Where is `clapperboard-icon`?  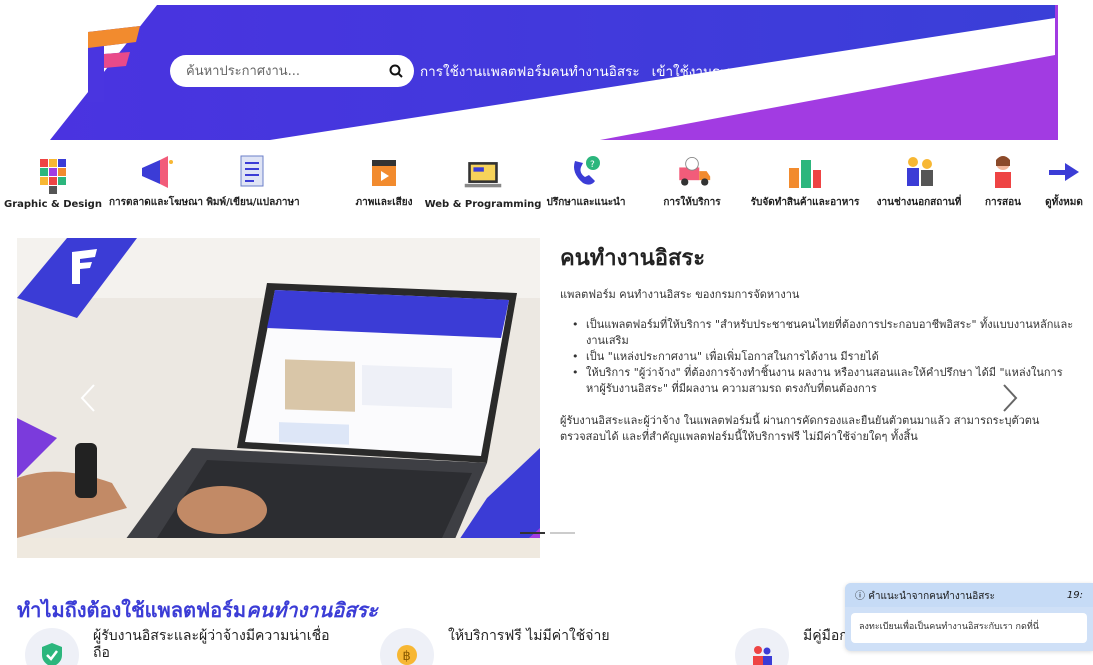
clapperboard-icon is located at coordinates (384, 172).